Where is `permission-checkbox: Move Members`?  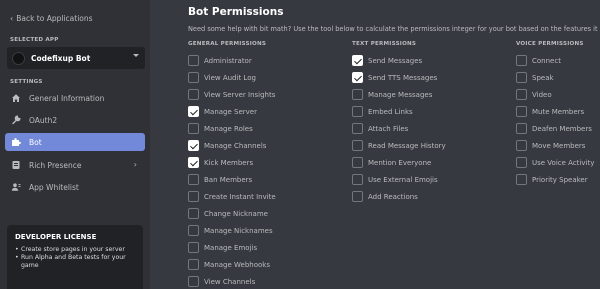
permission-checkbox: Move Members is located at coordinates (555, 145).